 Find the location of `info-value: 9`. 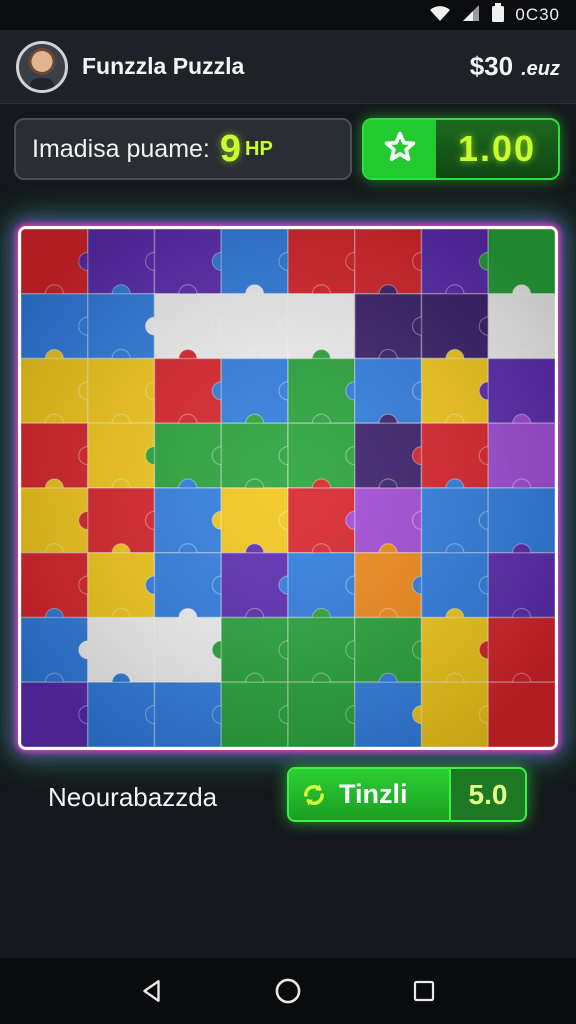

info-value: 9 is located at coordinates (230, 148).